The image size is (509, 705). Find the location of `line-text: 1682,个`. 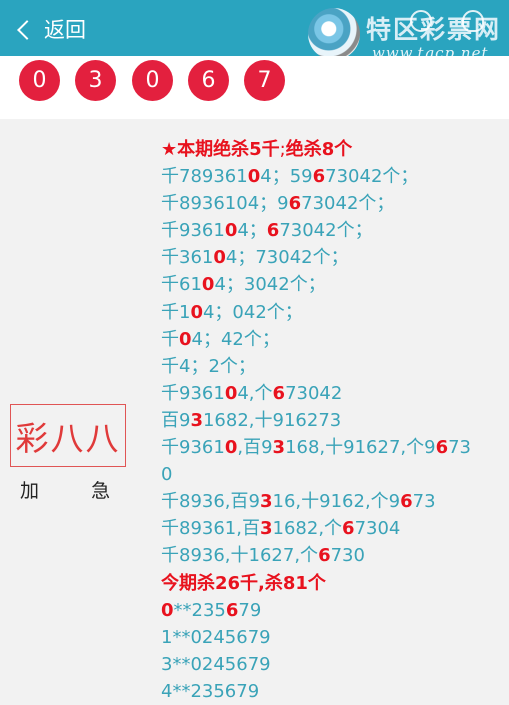

line-text: 1682,个 is located at coordinates (307, 529).